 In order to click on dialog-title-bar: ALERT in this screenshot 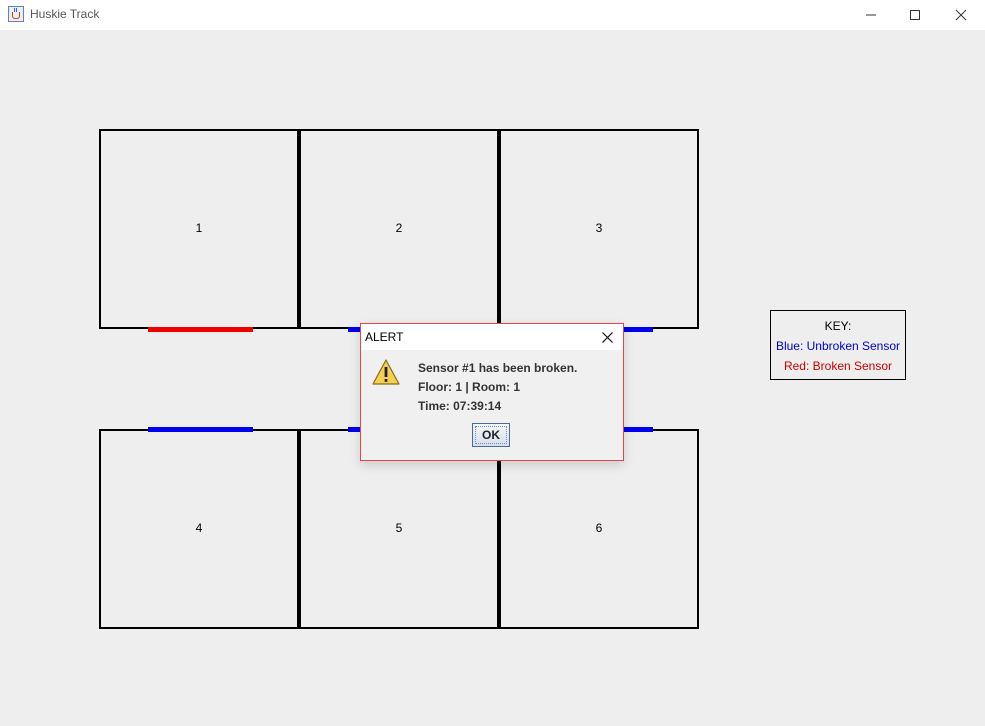, I will do `click(492, 337)`.